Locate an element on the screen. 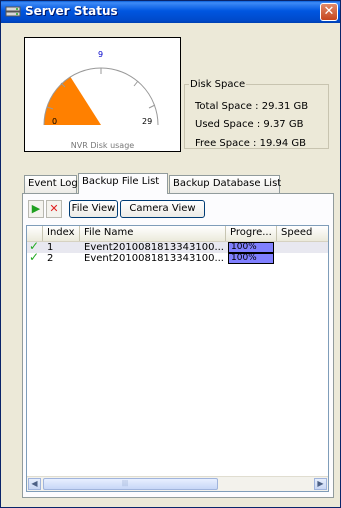 The width and height of the screenshot is (341, 508). tab-event-log: Event Log is located at coordinates (51, 184).